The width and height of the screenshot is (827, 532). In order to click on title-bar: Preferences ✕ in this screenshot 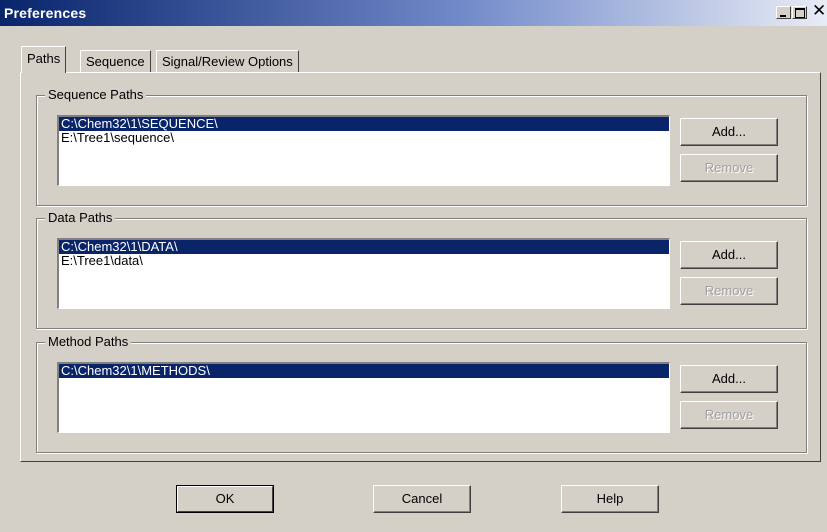, I will do `click(413, 13)`.